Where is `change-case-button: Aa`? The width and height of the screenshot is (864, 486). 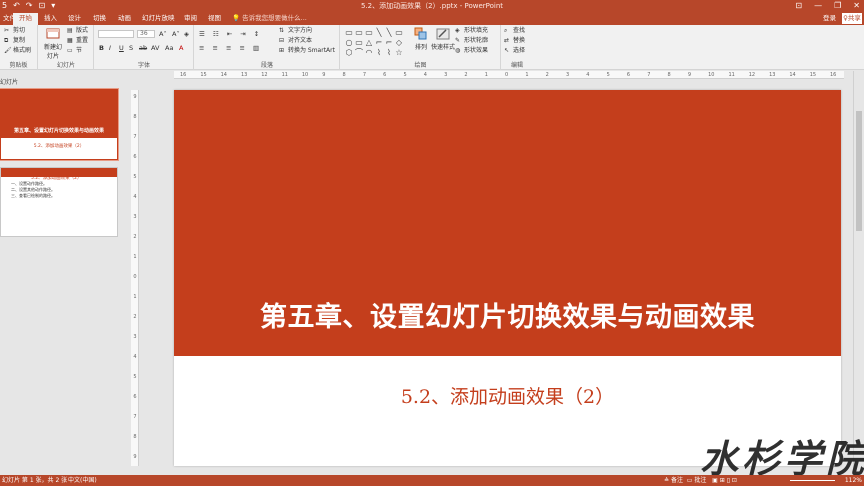
change-case-button: Aa is located at coordinates (169, 48).